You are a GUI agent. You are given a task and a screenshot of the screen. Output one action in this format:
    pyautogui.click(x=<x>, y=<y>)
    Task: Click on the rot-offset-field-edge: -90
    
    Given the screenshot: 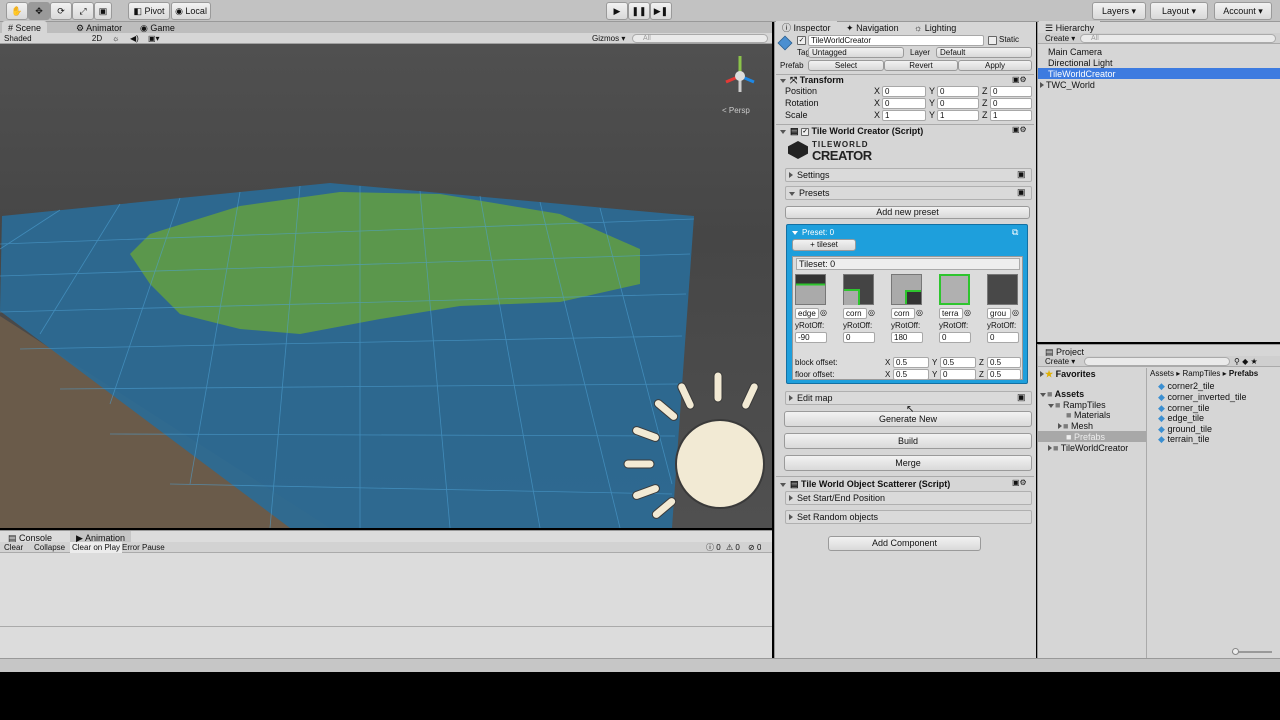 What is the action you would take?
    pyautogui.click(x=811, y=337)
    